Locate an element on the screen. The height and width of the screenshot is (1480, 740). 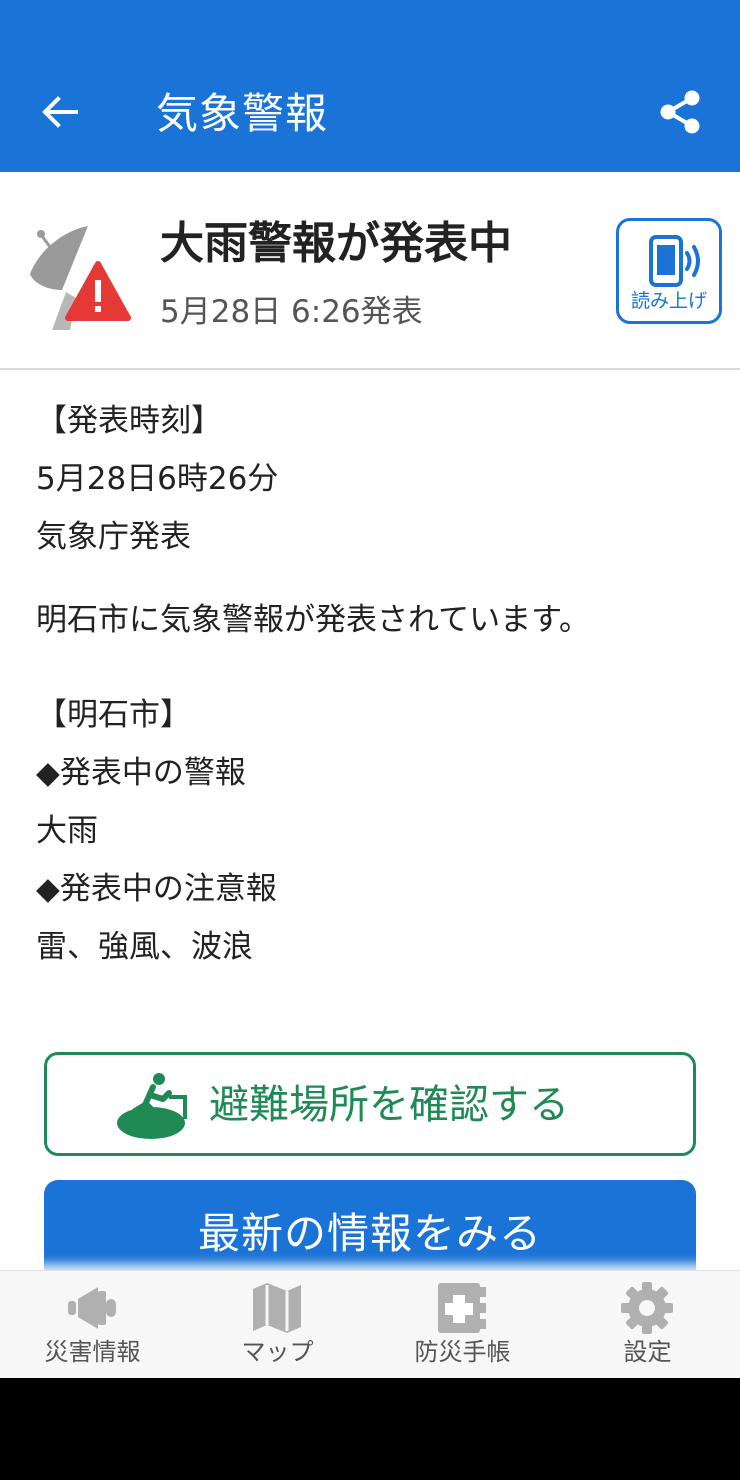
alert-header: 大雨警報が発表中 5月28日 6:26発表 読み上げ is located at coordinates (370, 271).